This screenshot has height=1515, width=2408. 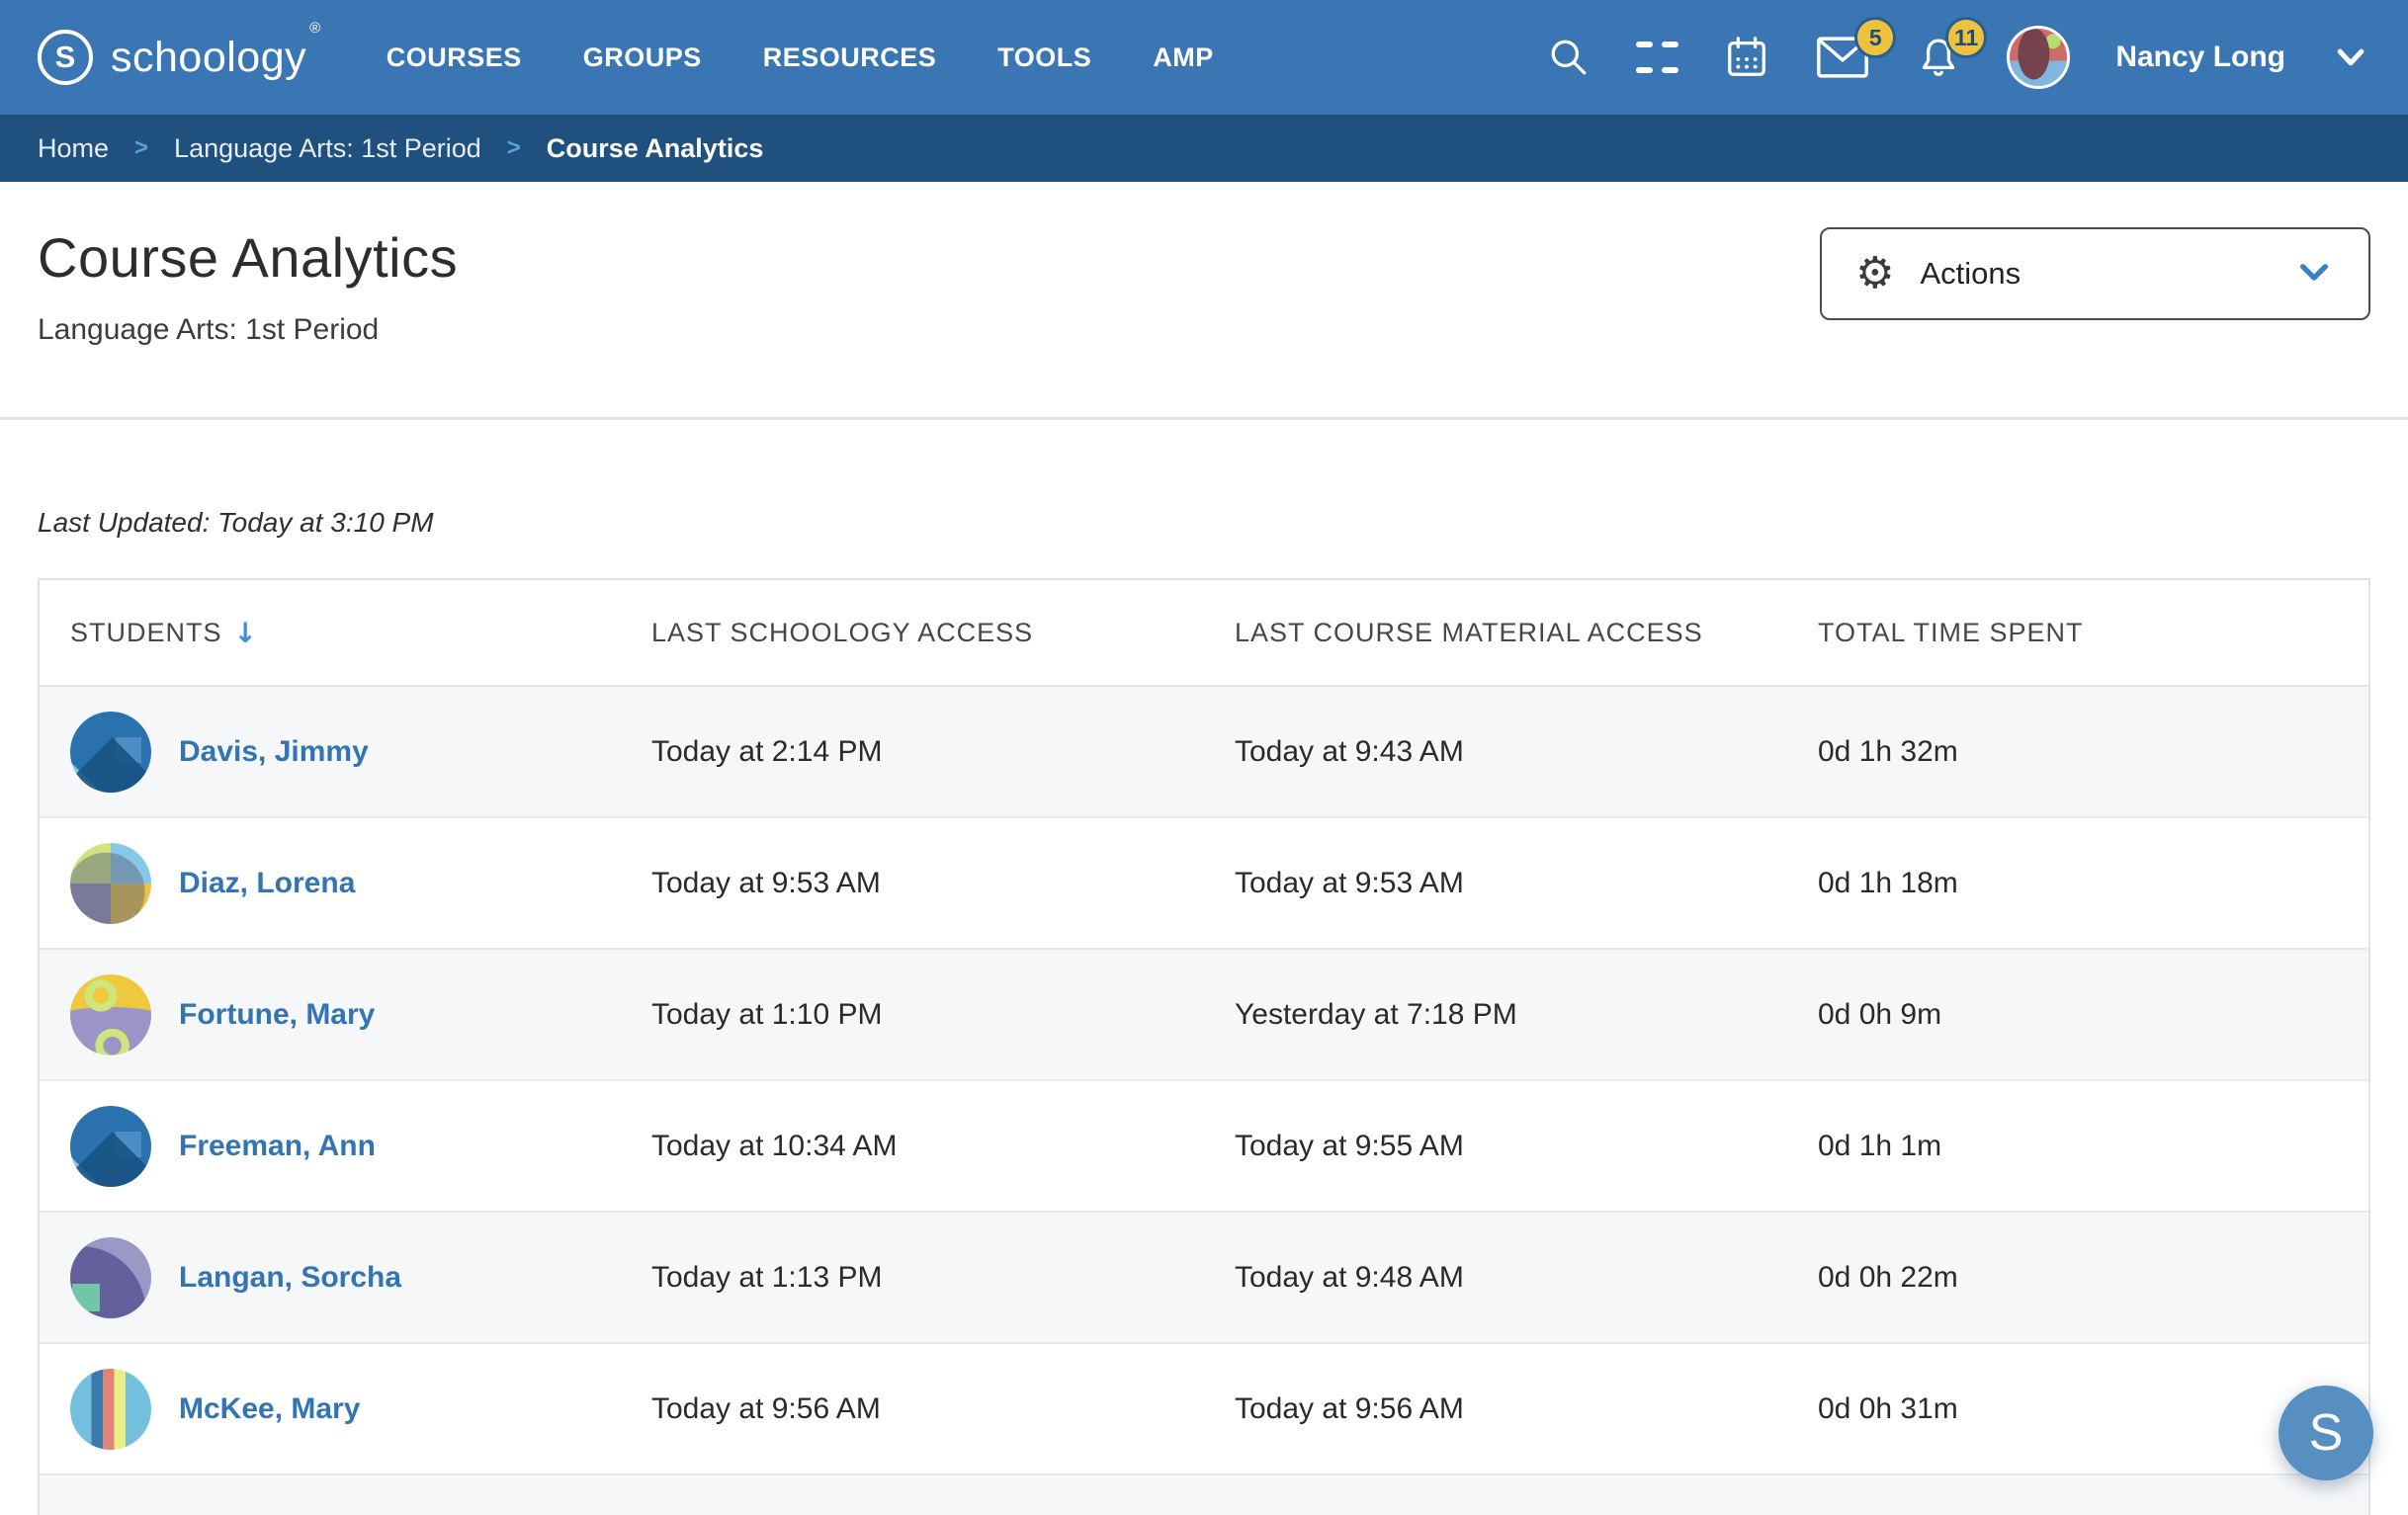 I want to click on student-cell: McKee, Mary, so click(x=360, y=1409).